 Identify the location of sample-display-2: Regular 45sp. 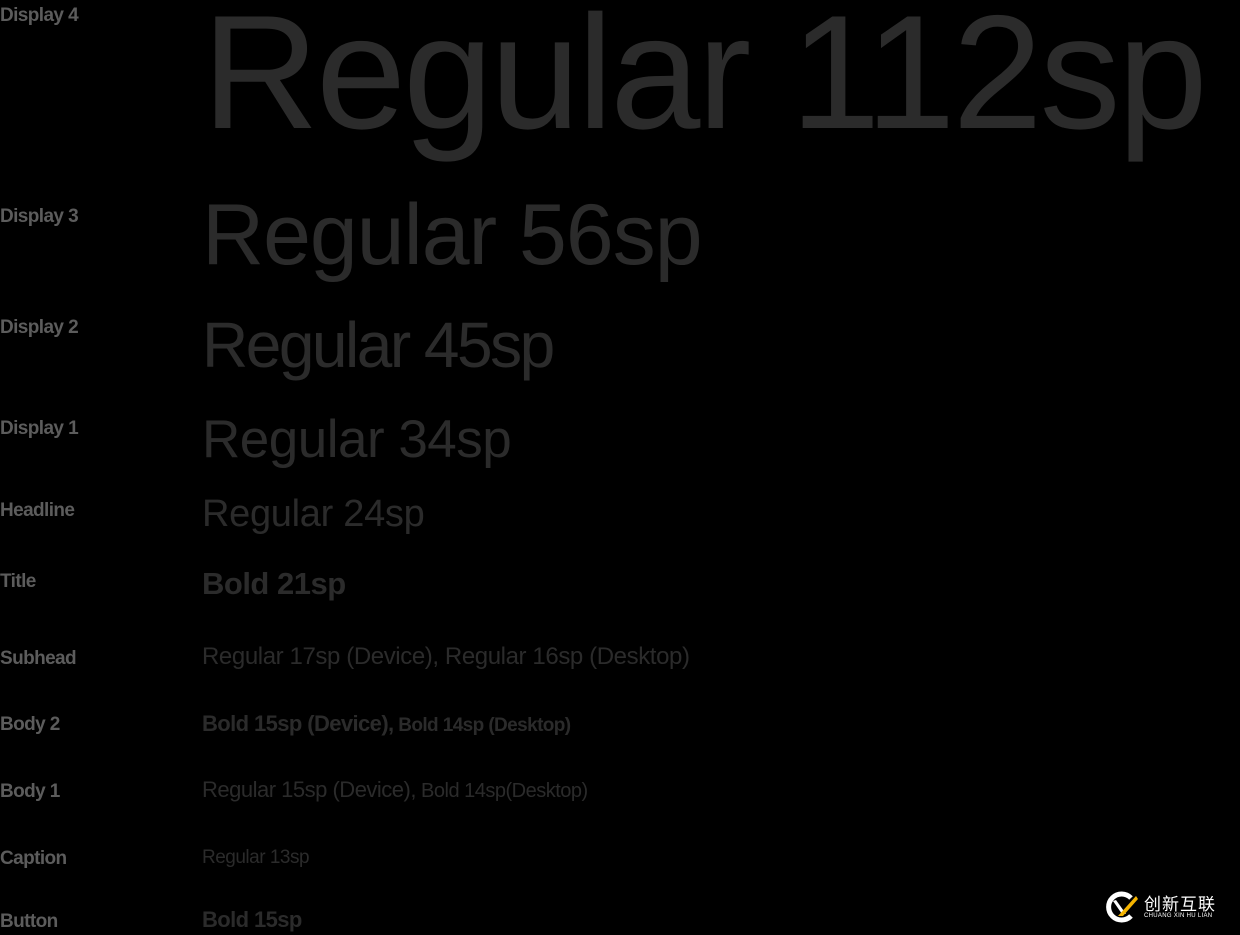
(378, 345).